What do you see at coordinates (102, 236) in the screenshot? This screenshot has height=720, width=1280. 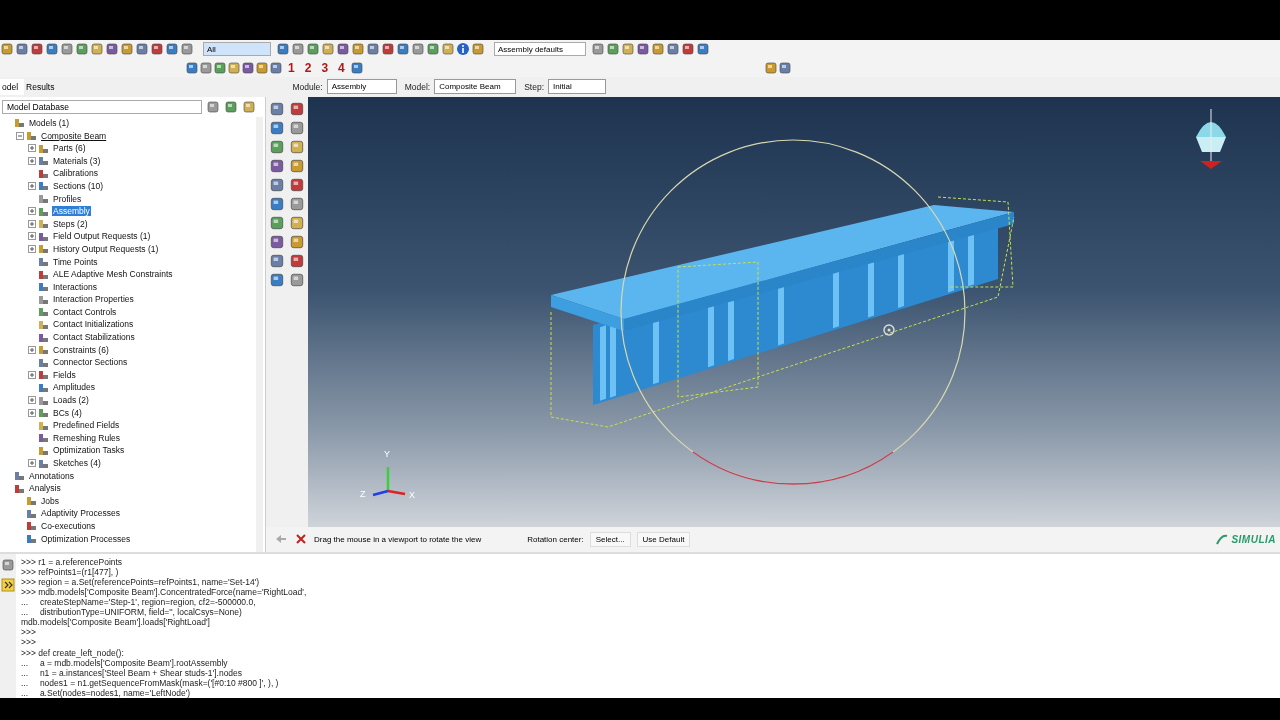 I see `tree-item: Field Output Requests (1)` at bounding box center [102, 236].